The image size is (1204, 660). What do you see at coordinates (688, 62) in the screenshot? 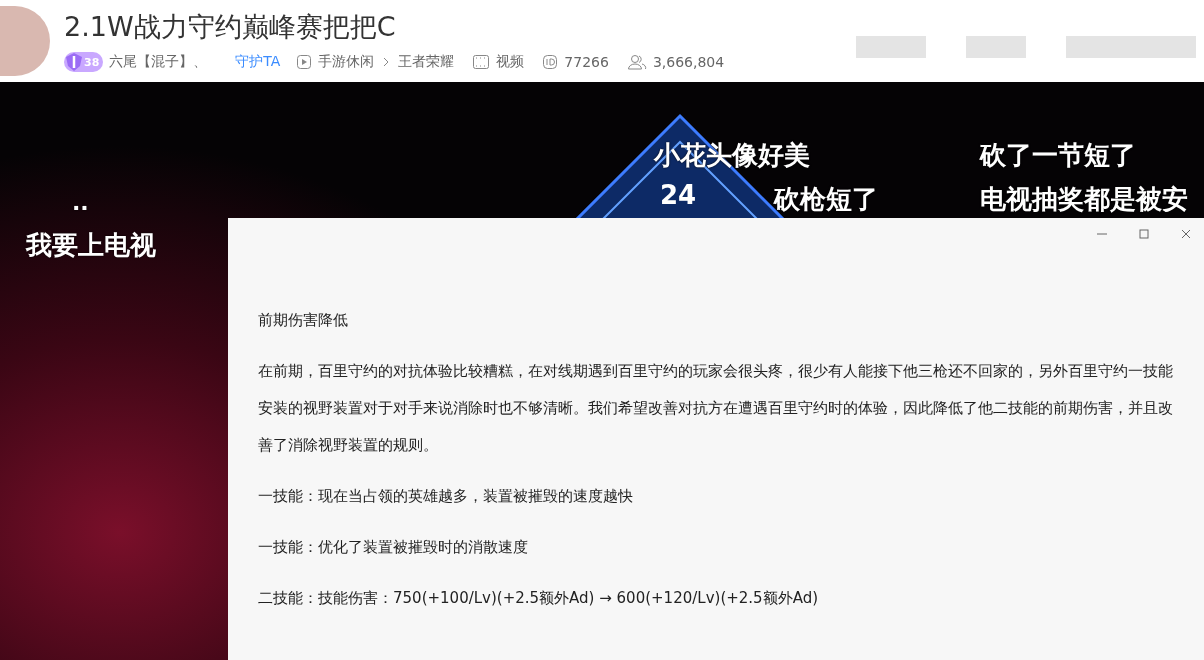
I see `follower-count: 3,666,804` at bounding box center [688, 62].